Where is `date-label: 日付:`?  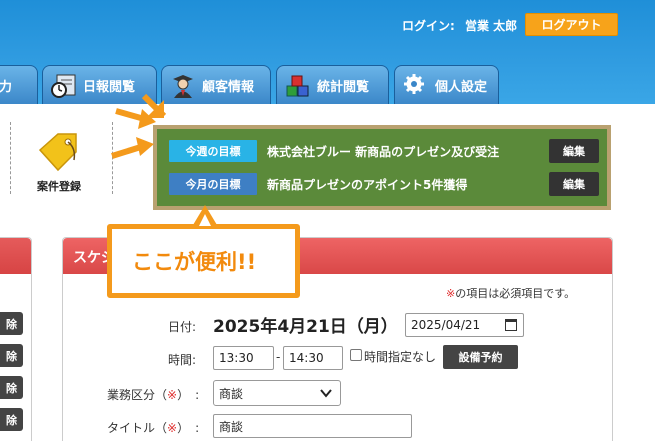
date-label: 日付: is located at coordinates (182, 327).